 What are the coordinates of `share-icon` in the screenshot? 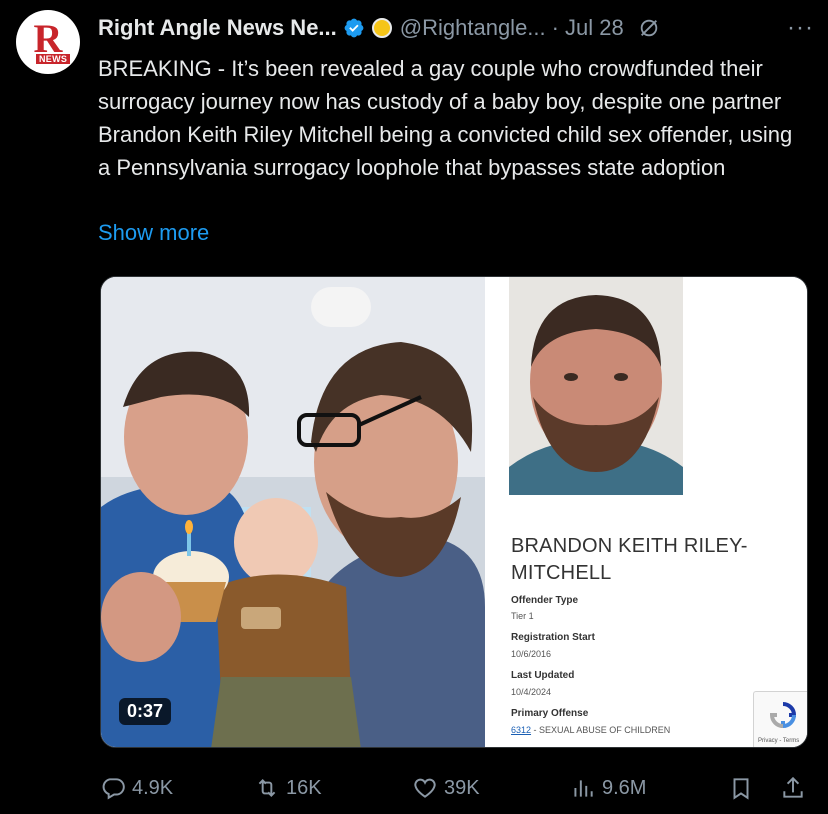 It's located at (793, 787).